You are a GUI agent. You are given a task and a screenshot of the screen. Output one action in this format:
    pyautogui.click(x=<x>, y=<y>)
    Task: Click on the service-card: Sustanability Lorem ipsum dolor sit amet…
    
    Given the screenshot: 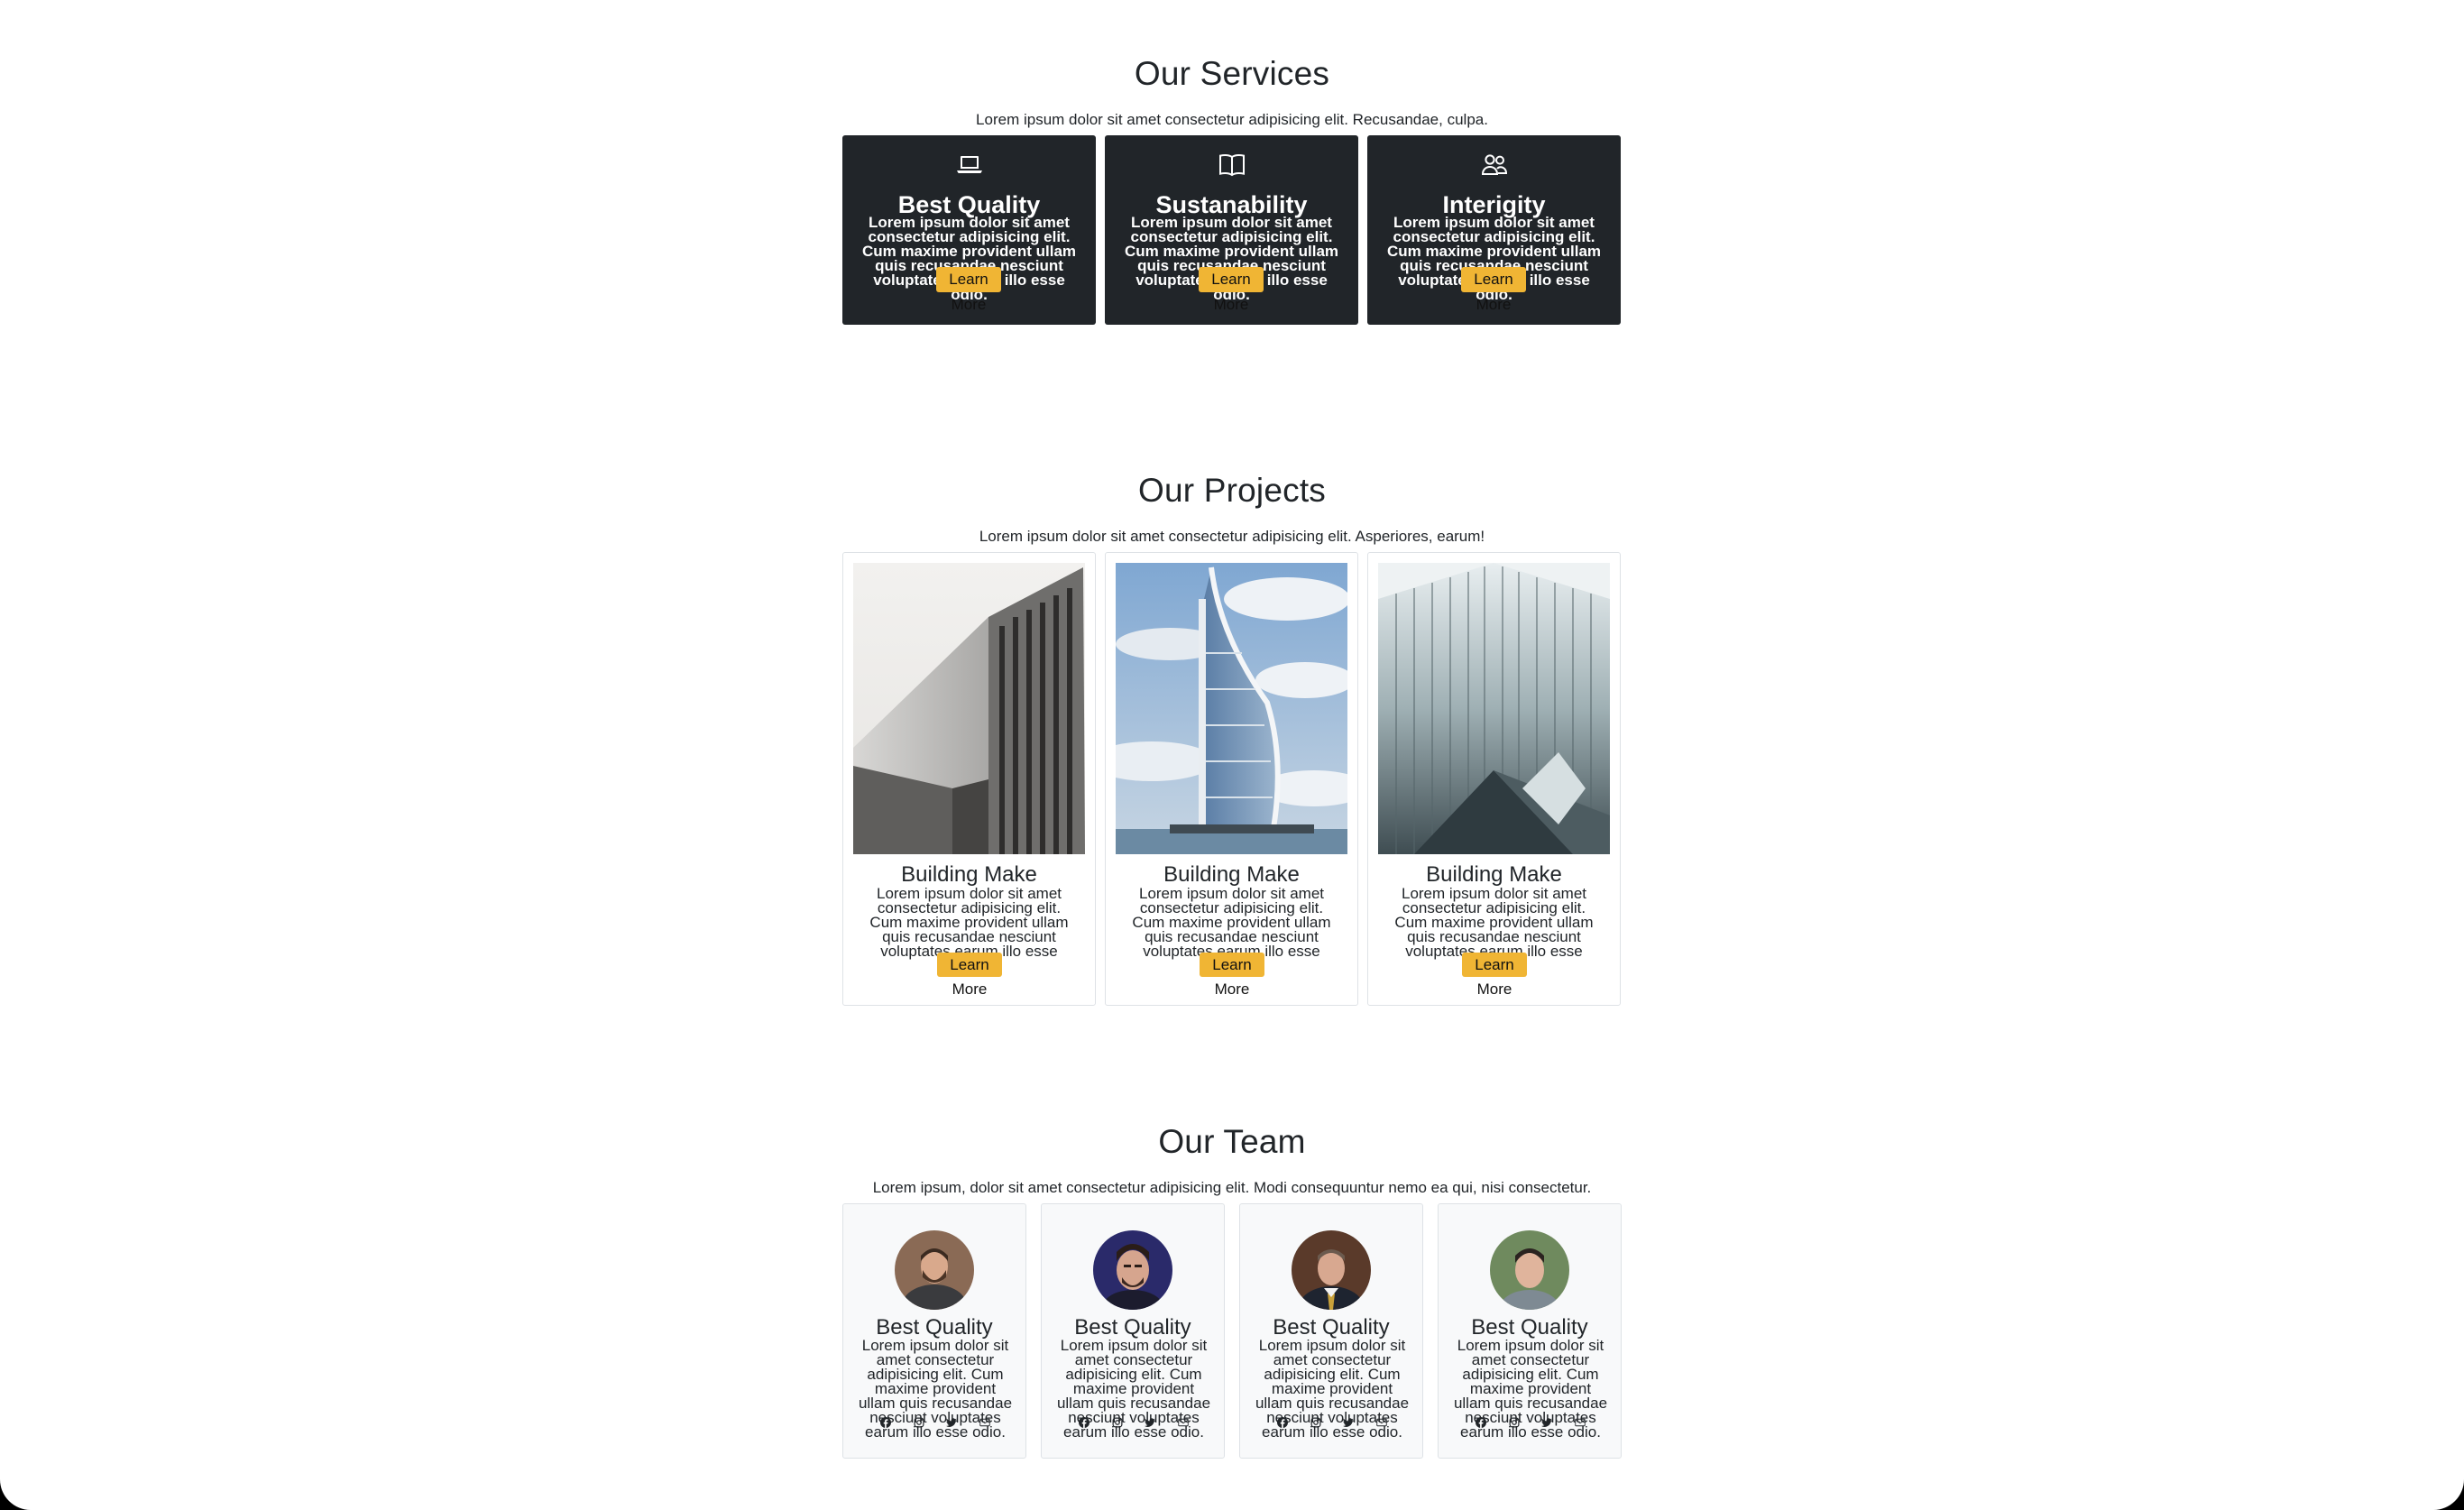 What is the action you would take?
    pyautogui.click(x=1232, y=230)
    